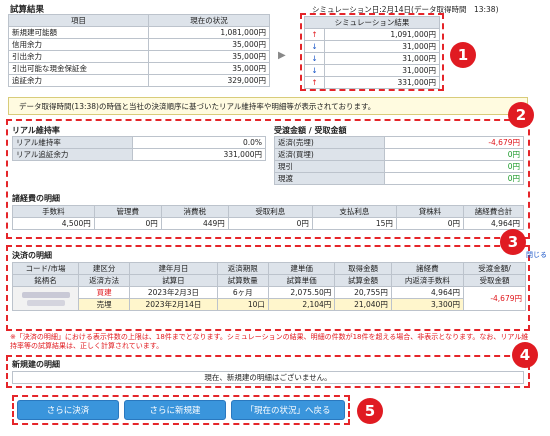 The height and width of the screenshot is (436, 550). Describe the element at coordinates (493, 211) in the screenshot. I see `fee-header: 諸経費合計` at that location.